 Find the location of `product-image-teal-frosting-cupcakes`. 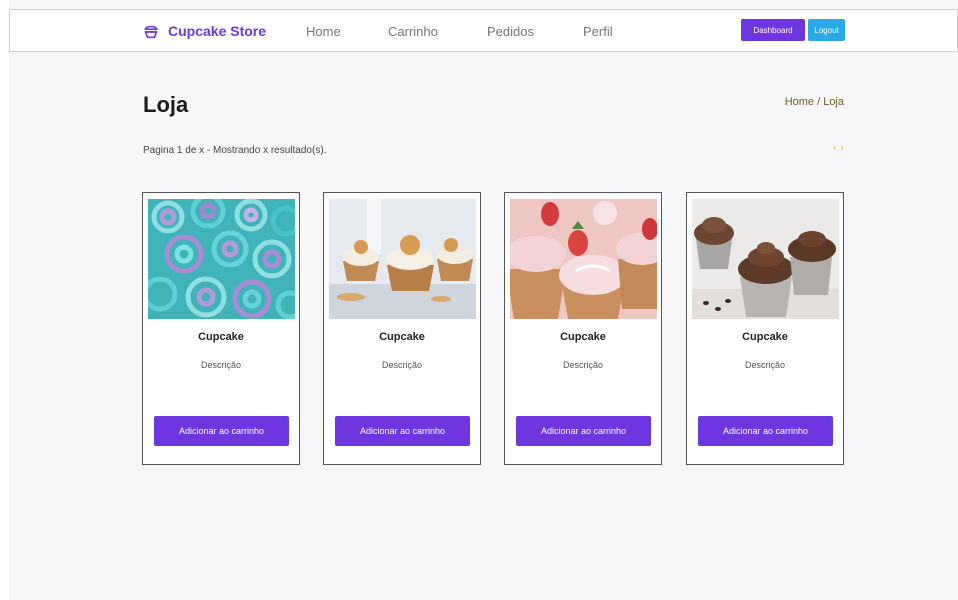

product-image-teal-frosting-cupcakes is located at coordinates (221, 259).